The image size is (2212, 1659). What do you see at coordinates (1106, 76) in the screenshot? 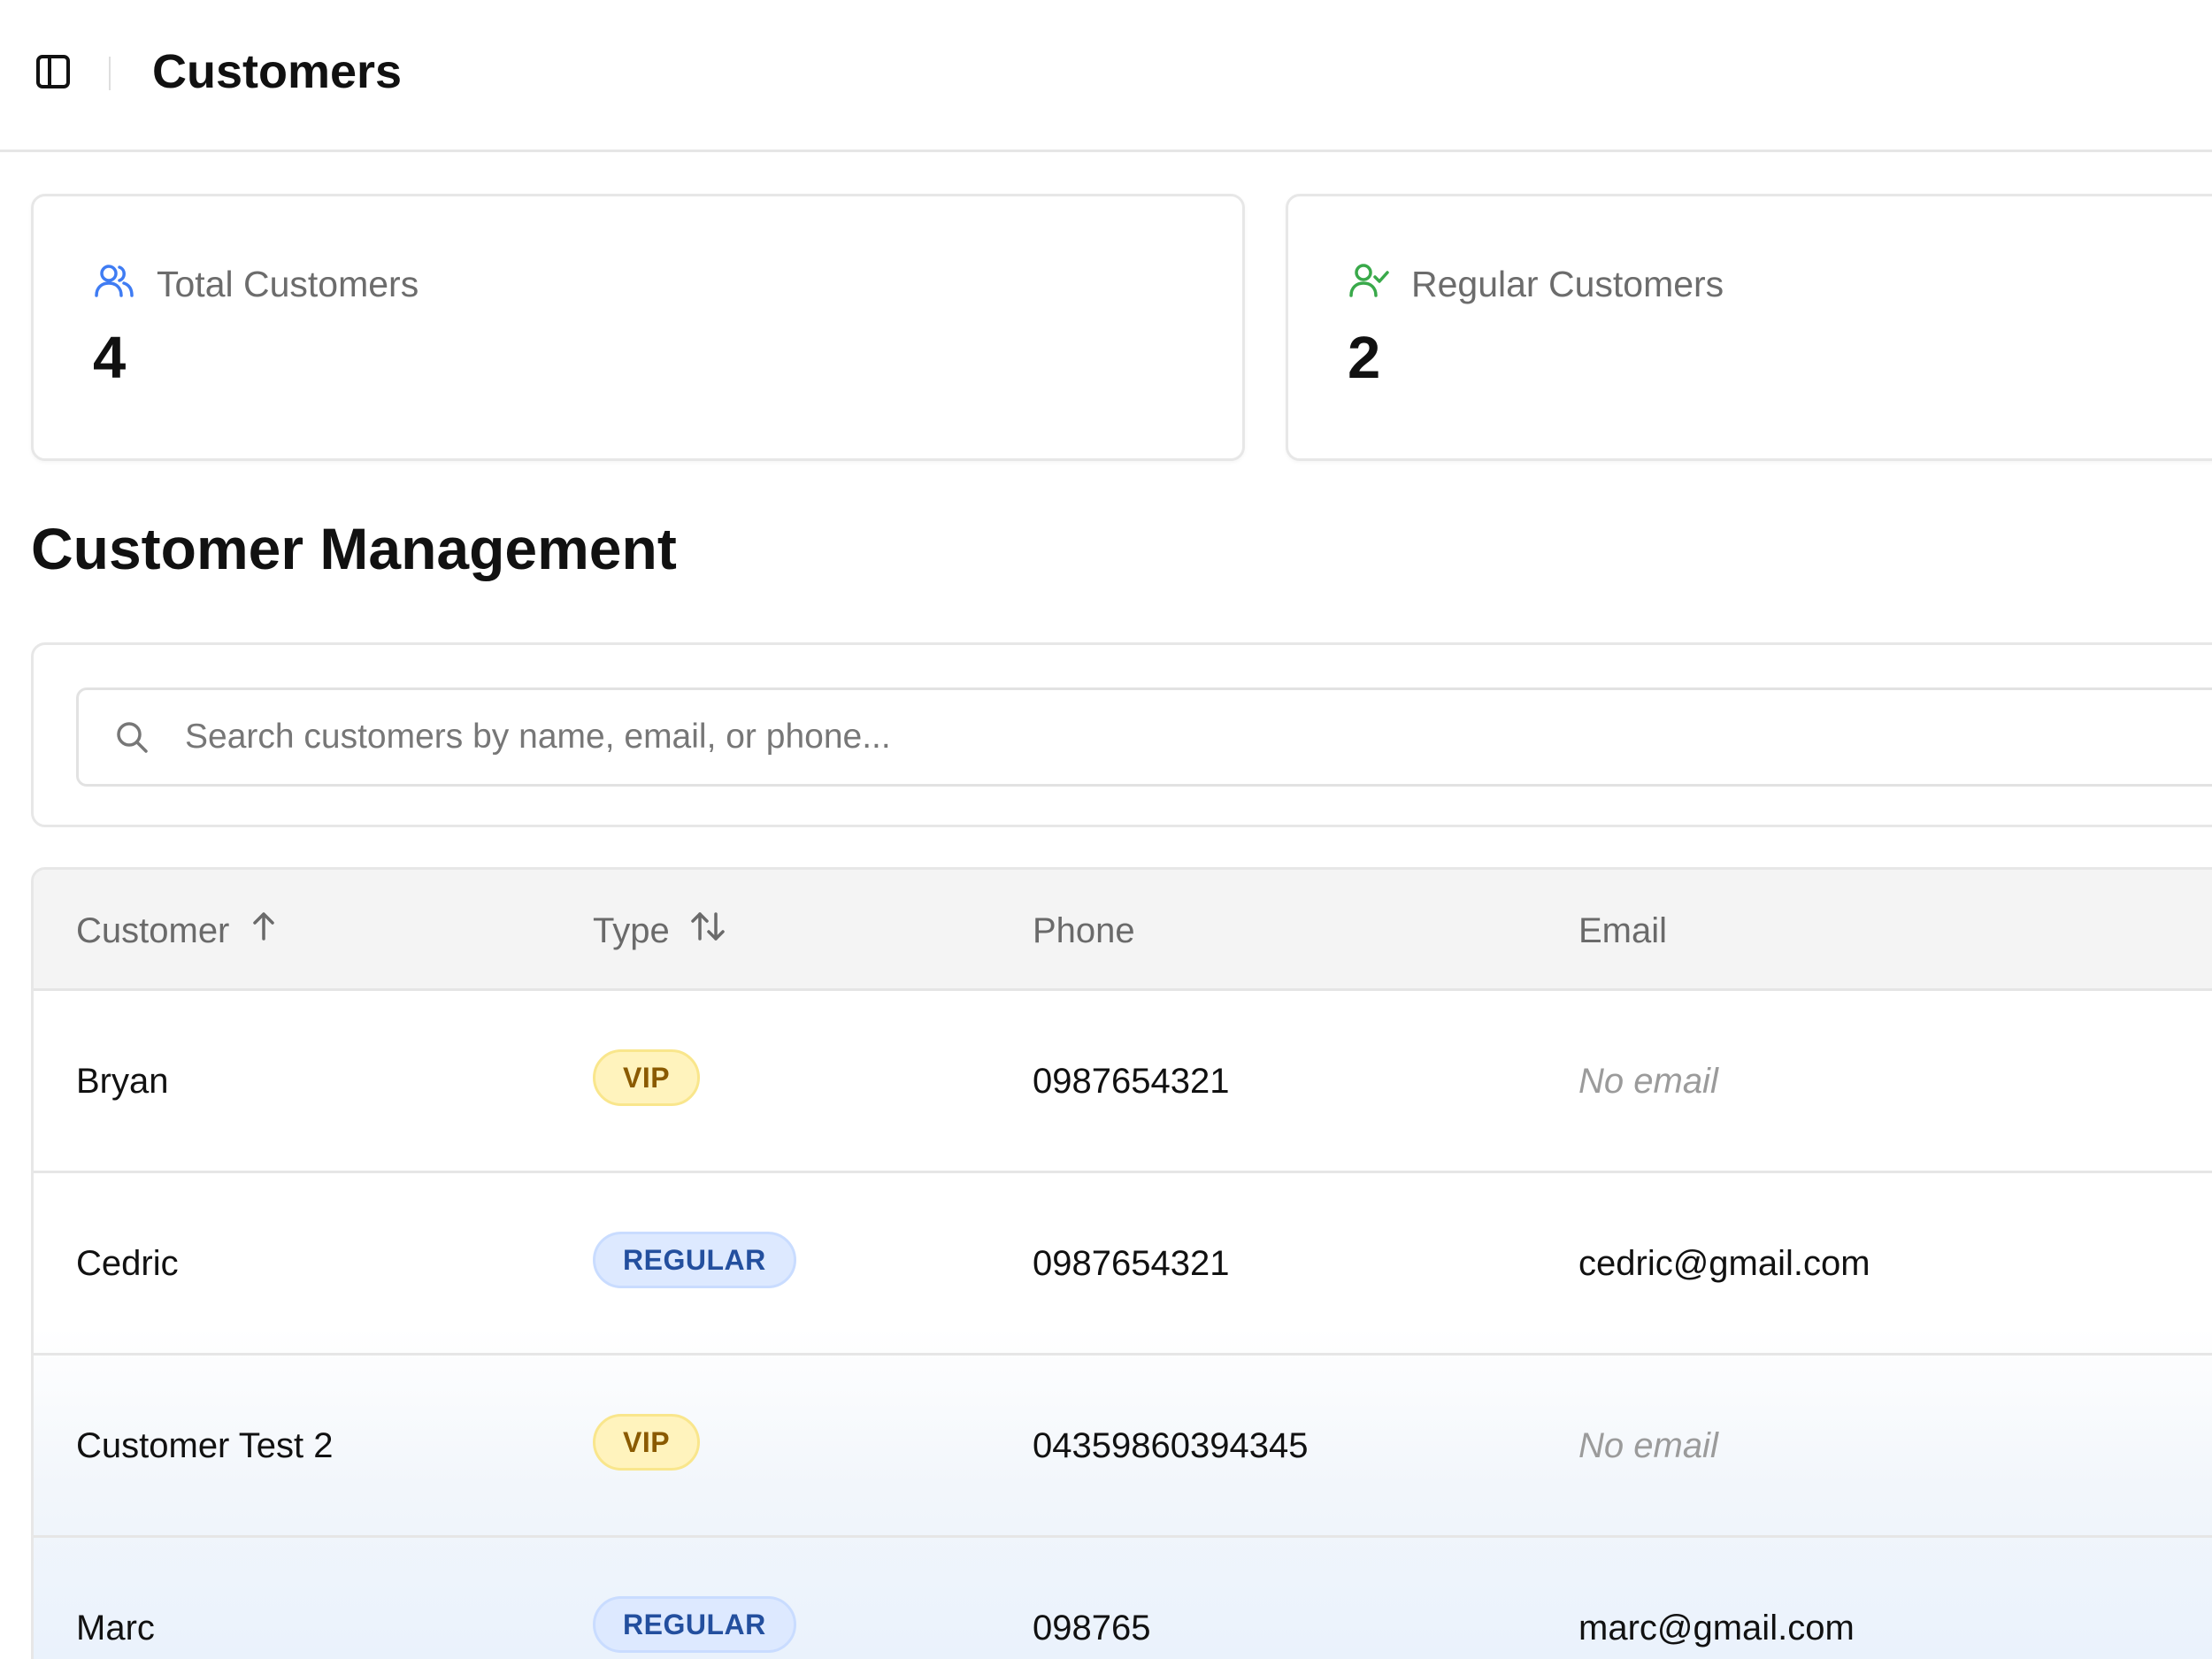
I see `top-header: Customers` at bounding box center [1106, 76].